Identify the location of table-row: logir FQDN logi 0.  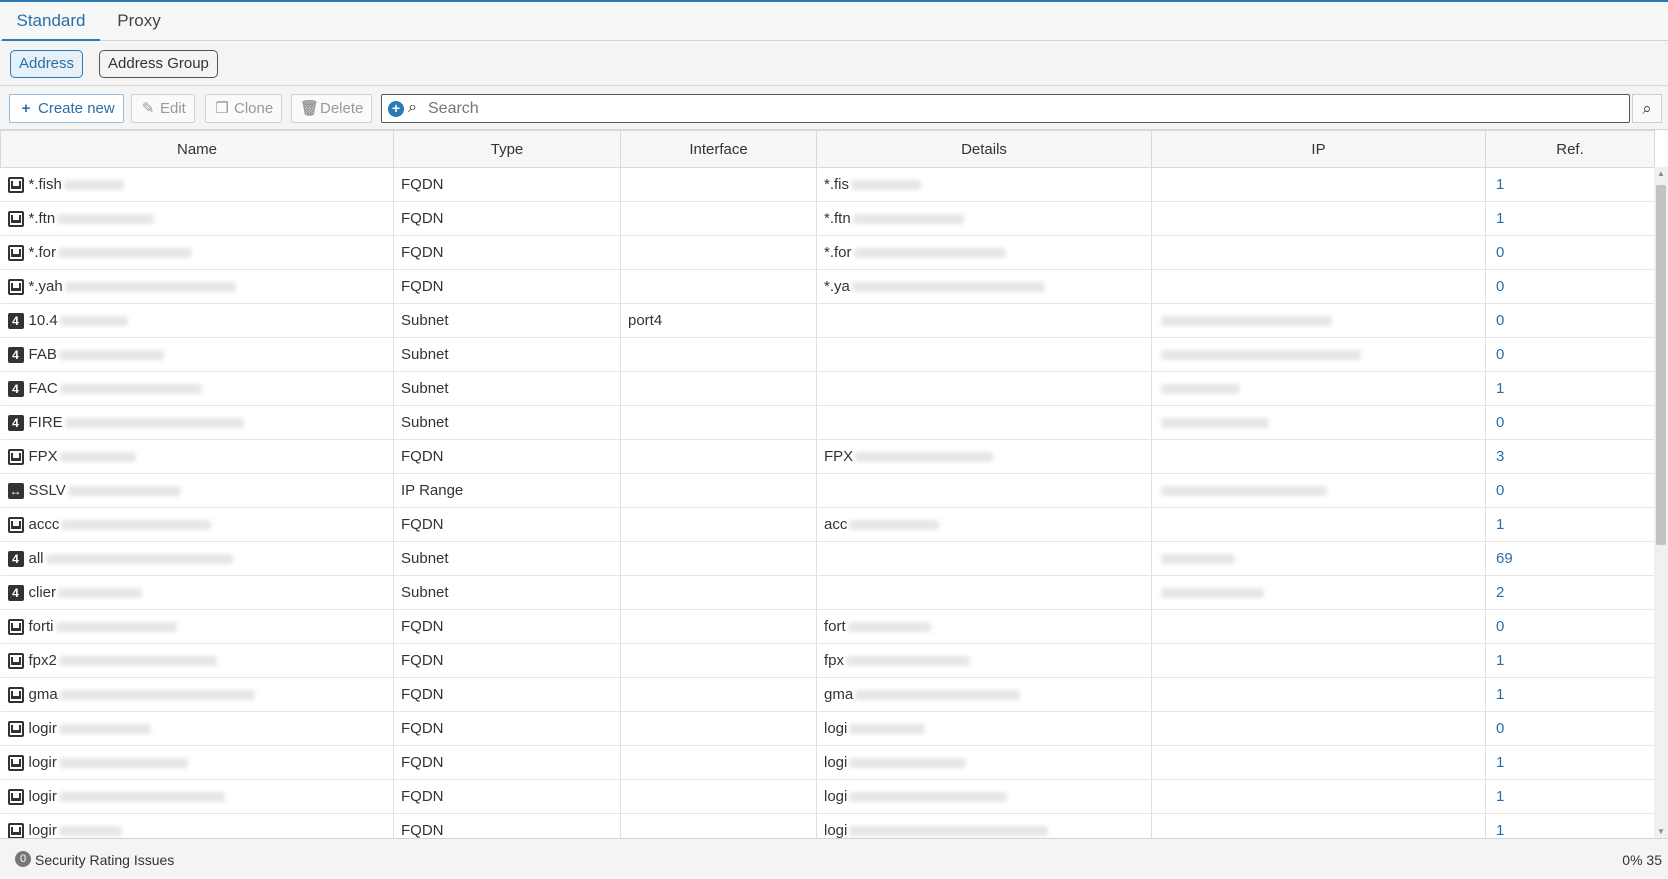
(827, 728).